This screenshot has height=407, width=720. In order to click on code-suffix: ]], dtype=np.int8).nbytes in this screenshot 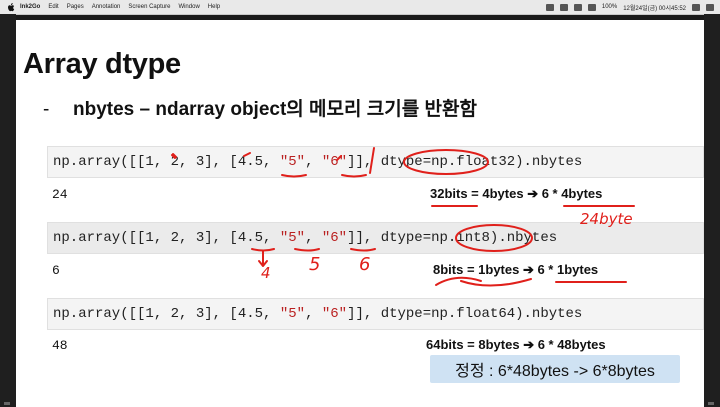, I will do `click(452, 238)`.